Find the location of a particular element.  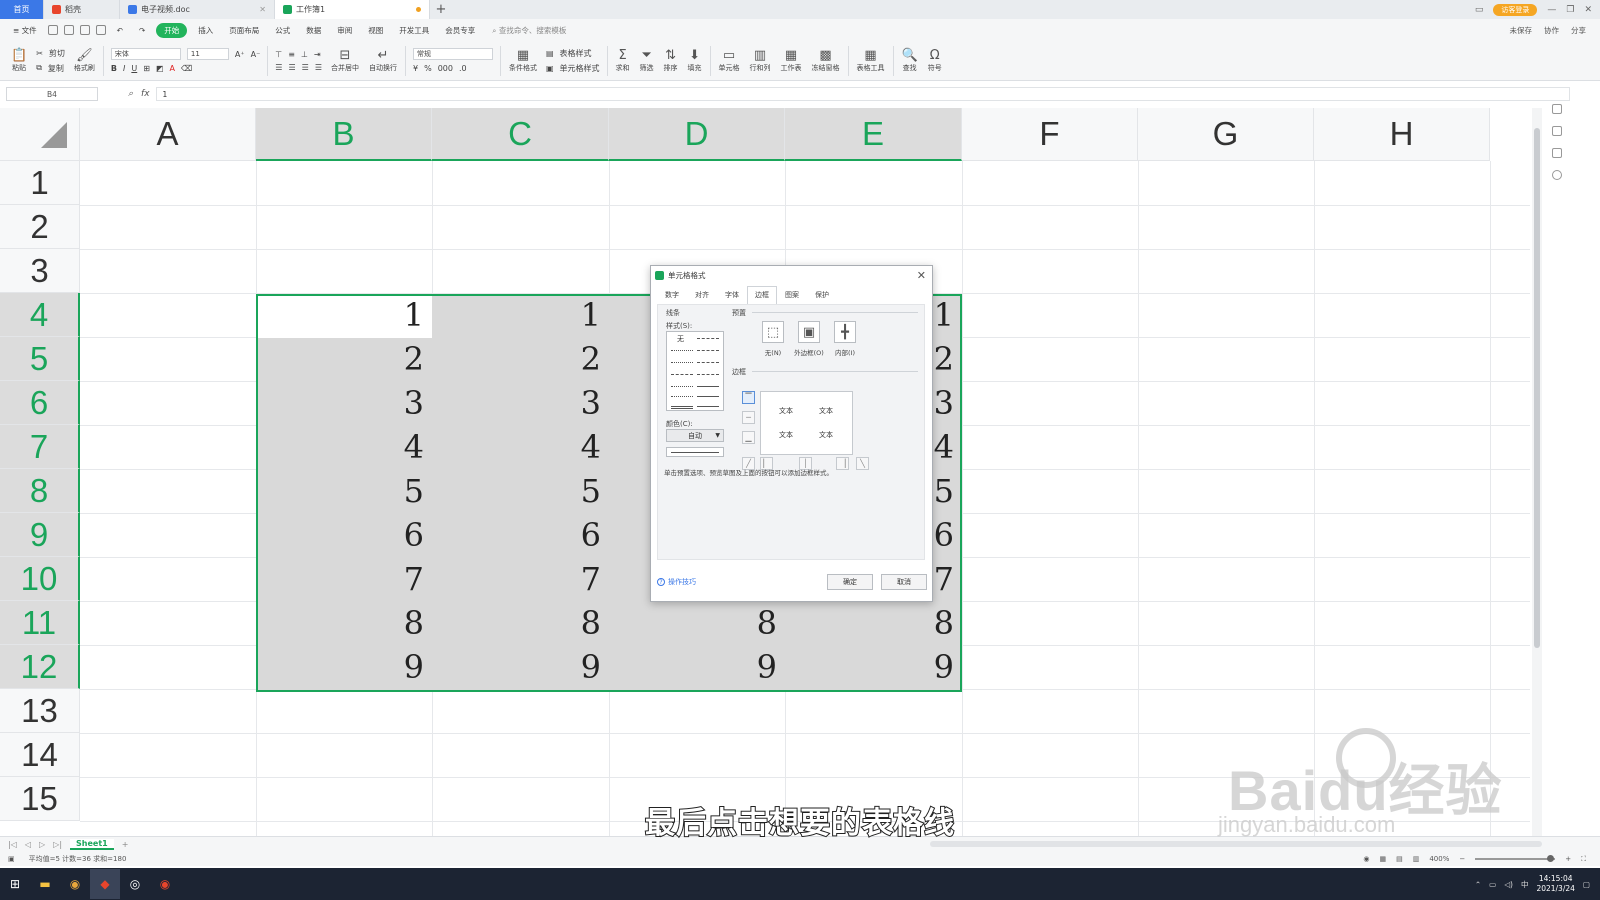

close-icon: ✕ is located at coordinates (921, 275).